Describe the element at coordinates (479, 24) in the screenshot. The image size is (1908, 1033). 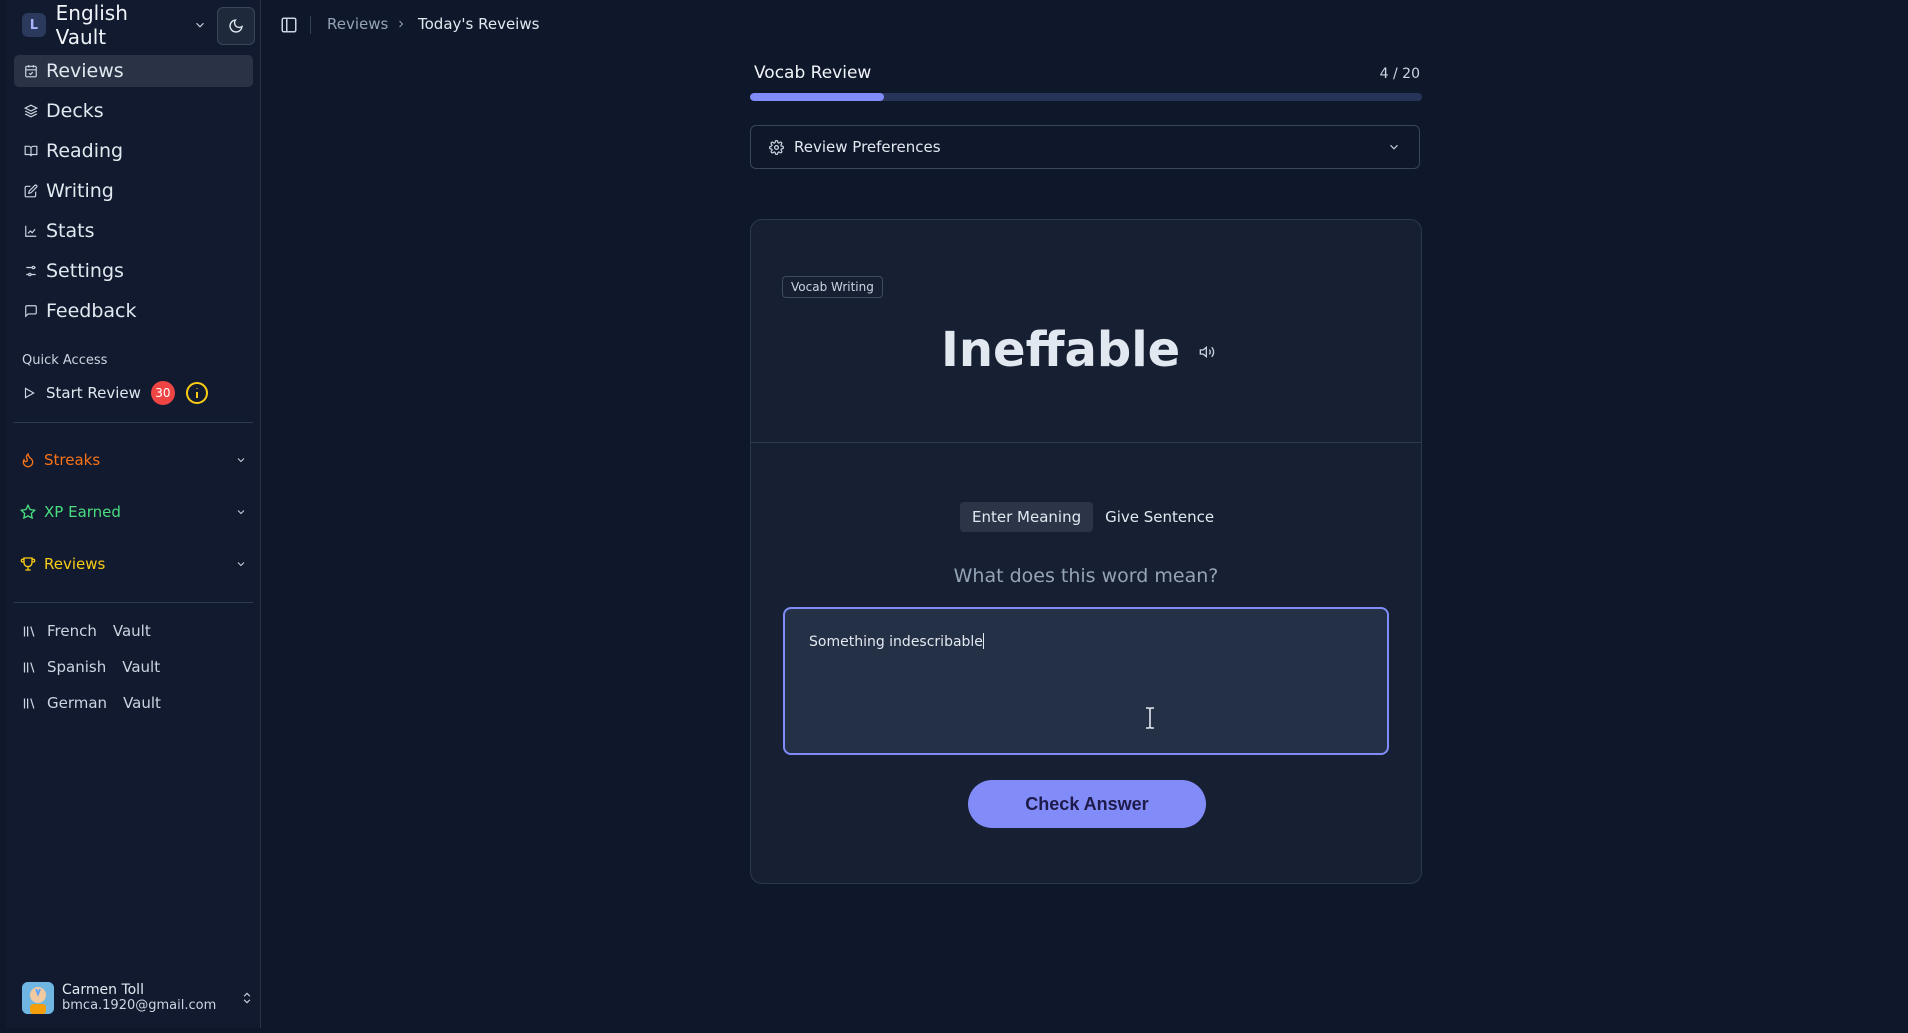
I see `breadcrumb-current: Today's Reveiws` at that location.